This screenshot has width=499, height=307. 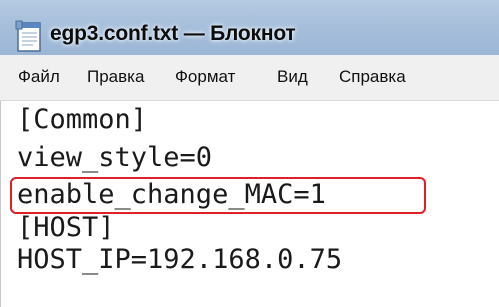 What do you see at coordinates (249, 78) in the screenshot?
I see `menu-bar: Файл Правка Формат Вид Справка` at bounding box center [249, 78].